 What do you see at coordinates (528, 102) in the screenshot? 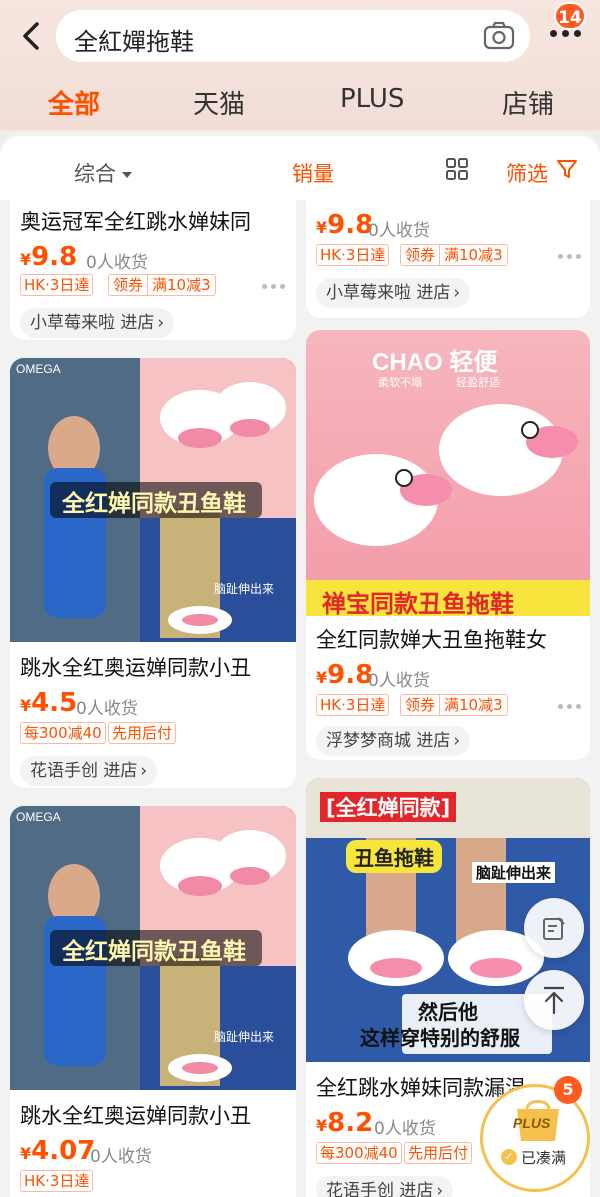
I see `tab-stores: 店铺` at bounding box center [528, 102].